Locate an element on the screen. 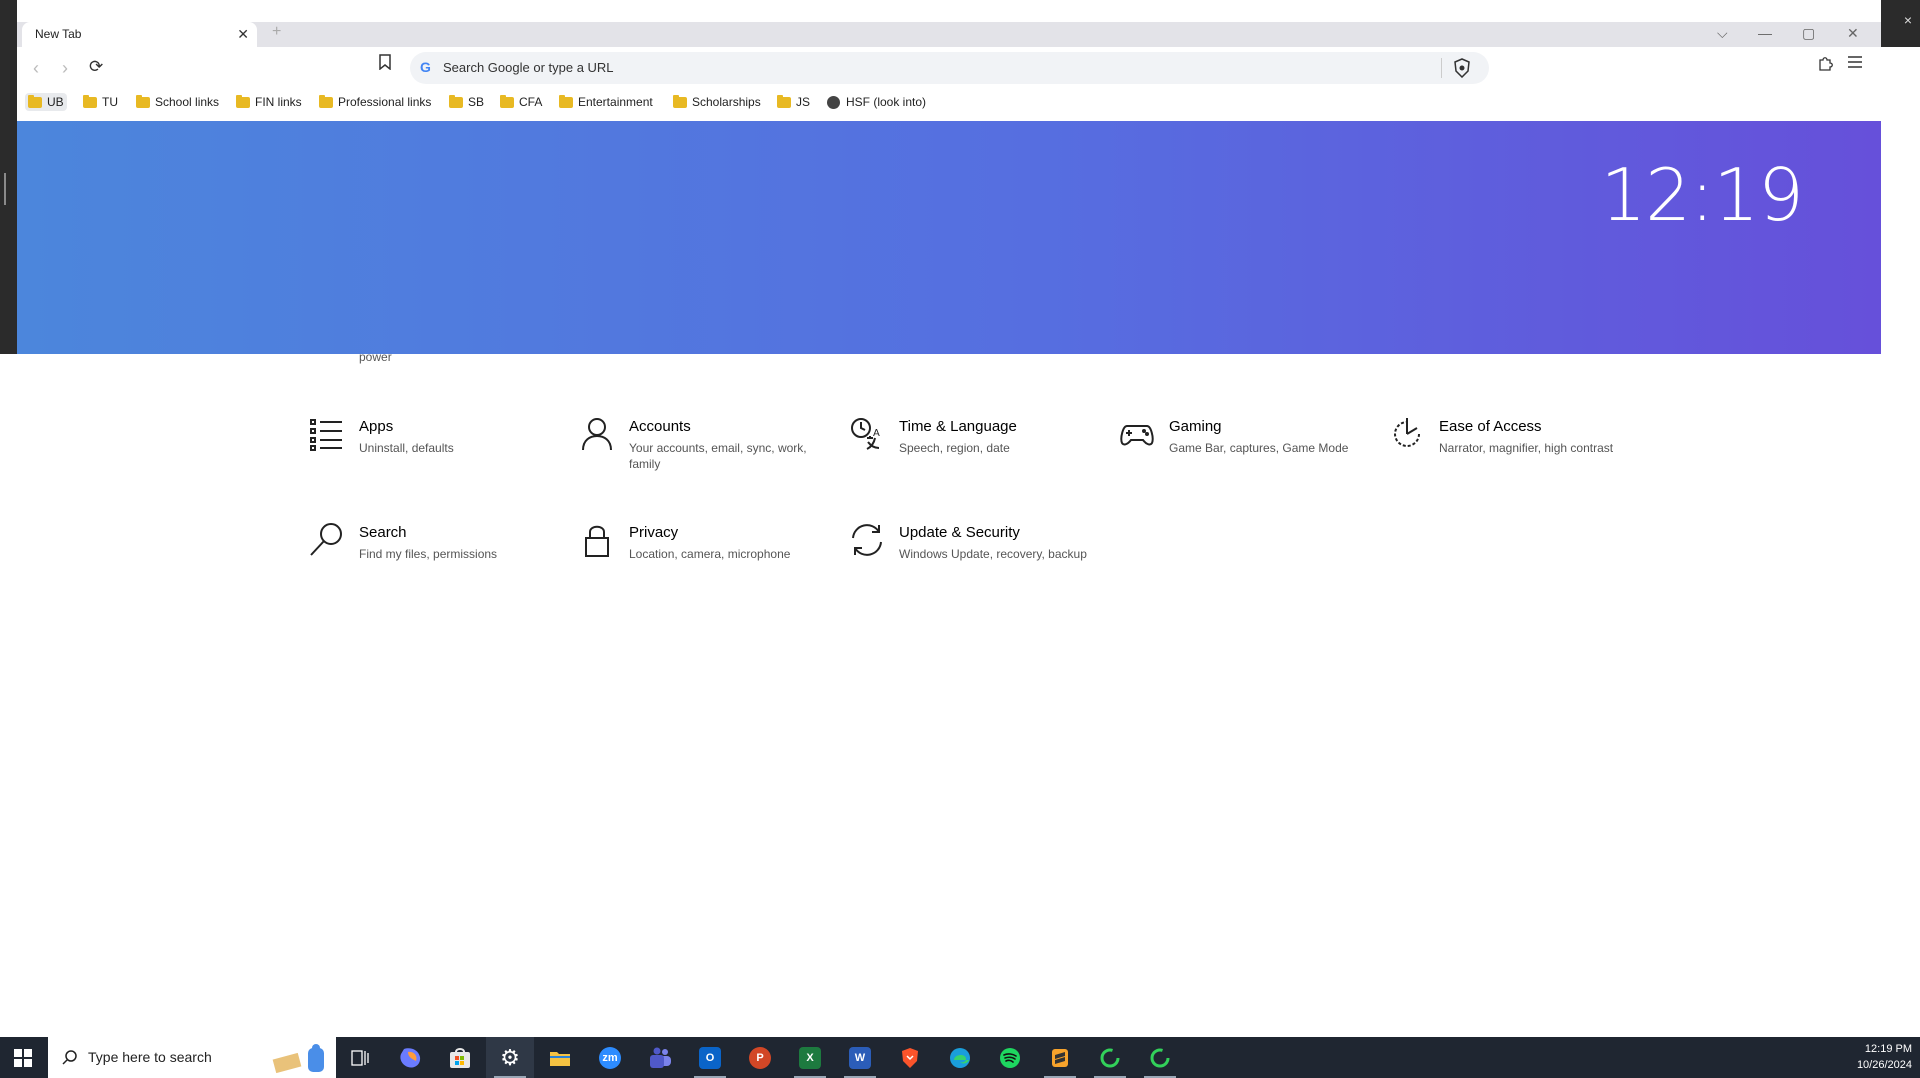 This screenshot has height=1078, width=1920. bookmark-folder-professional-links: Professional links is located at coordinates (375, 102).